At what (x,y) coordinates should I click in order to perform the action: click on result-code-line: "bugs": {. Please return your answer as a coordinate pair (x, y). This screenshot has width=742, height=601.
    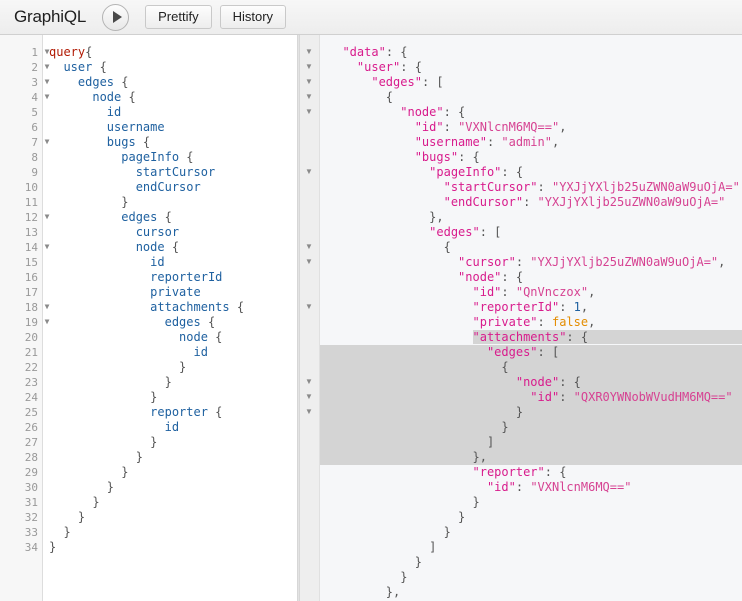
    Looking at the image, I should click on (447, 157).